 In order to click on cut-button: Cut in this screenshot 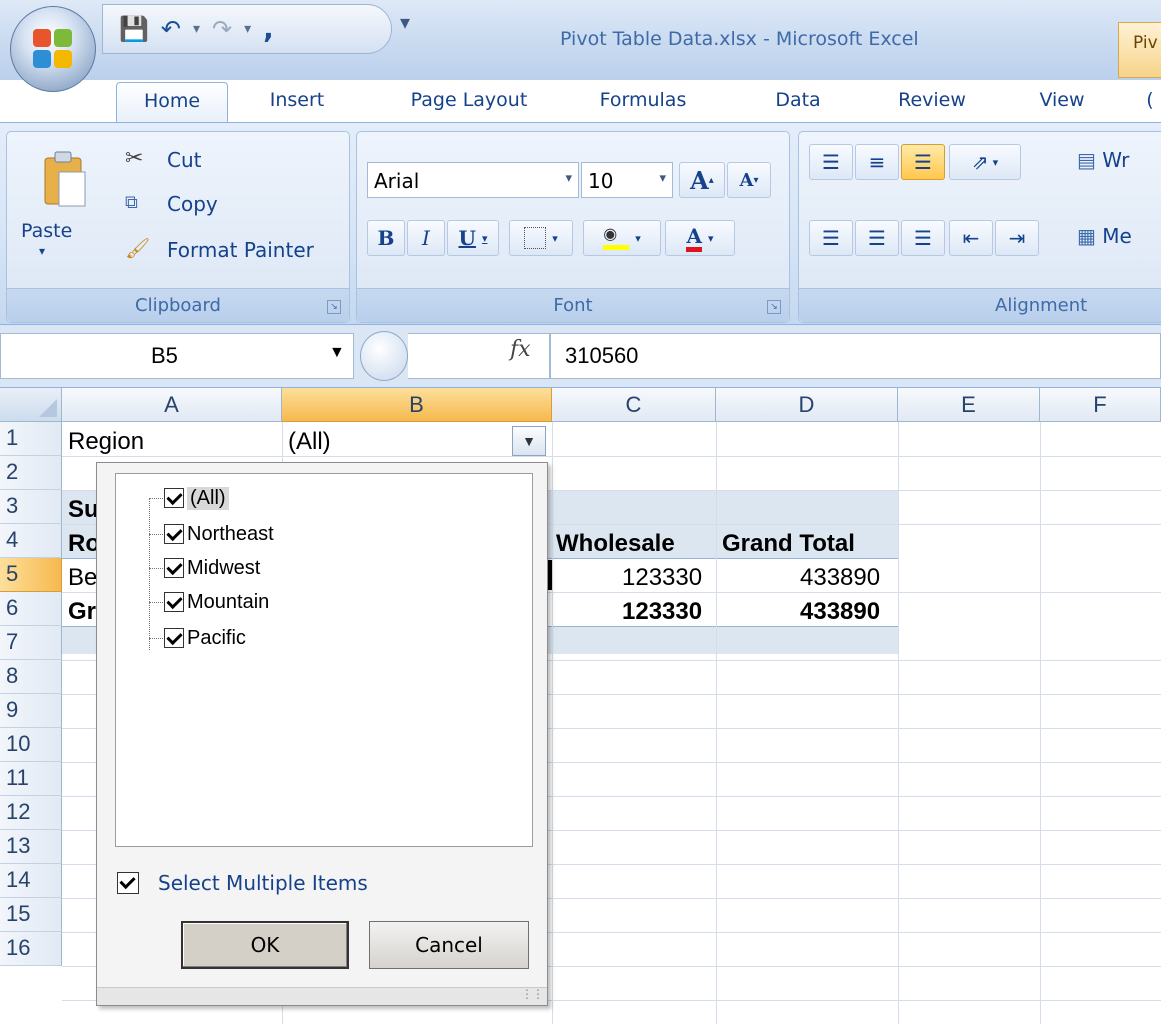, I will do `click(184, 160)`.